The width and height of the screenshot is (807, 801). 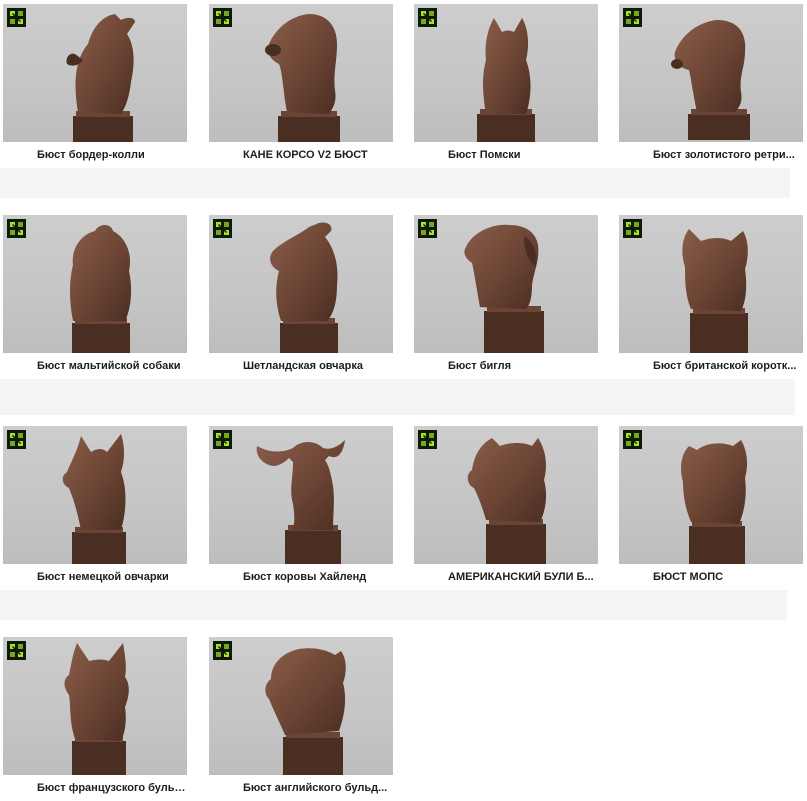 I want to click on product-caption: Бюст мальтийской собаки, so click(x=95, y=366).